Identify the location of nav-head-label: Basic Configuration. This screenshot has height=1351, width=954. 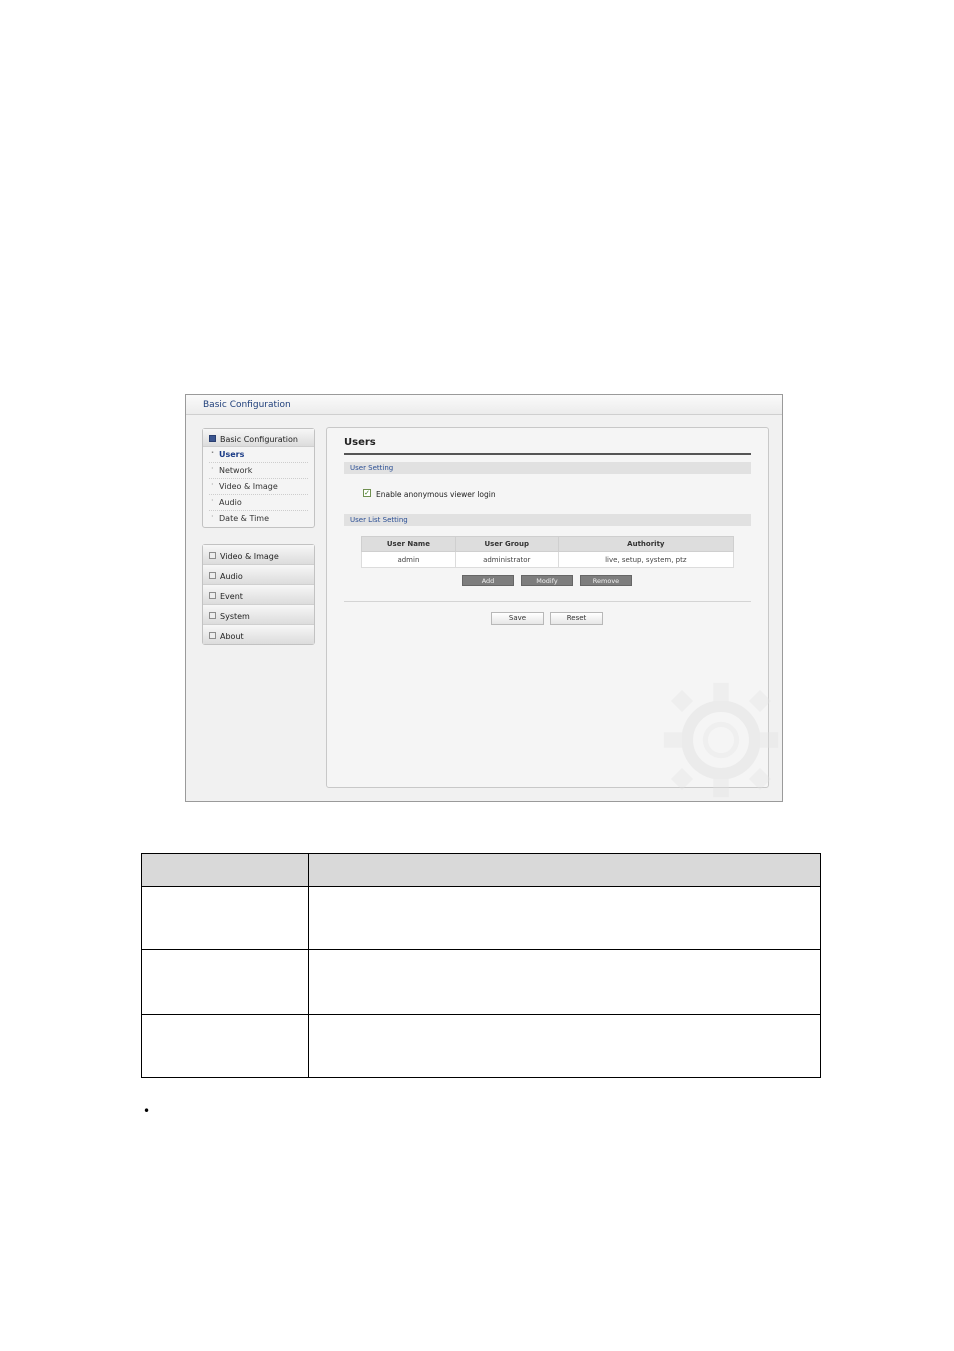
(259, 439).